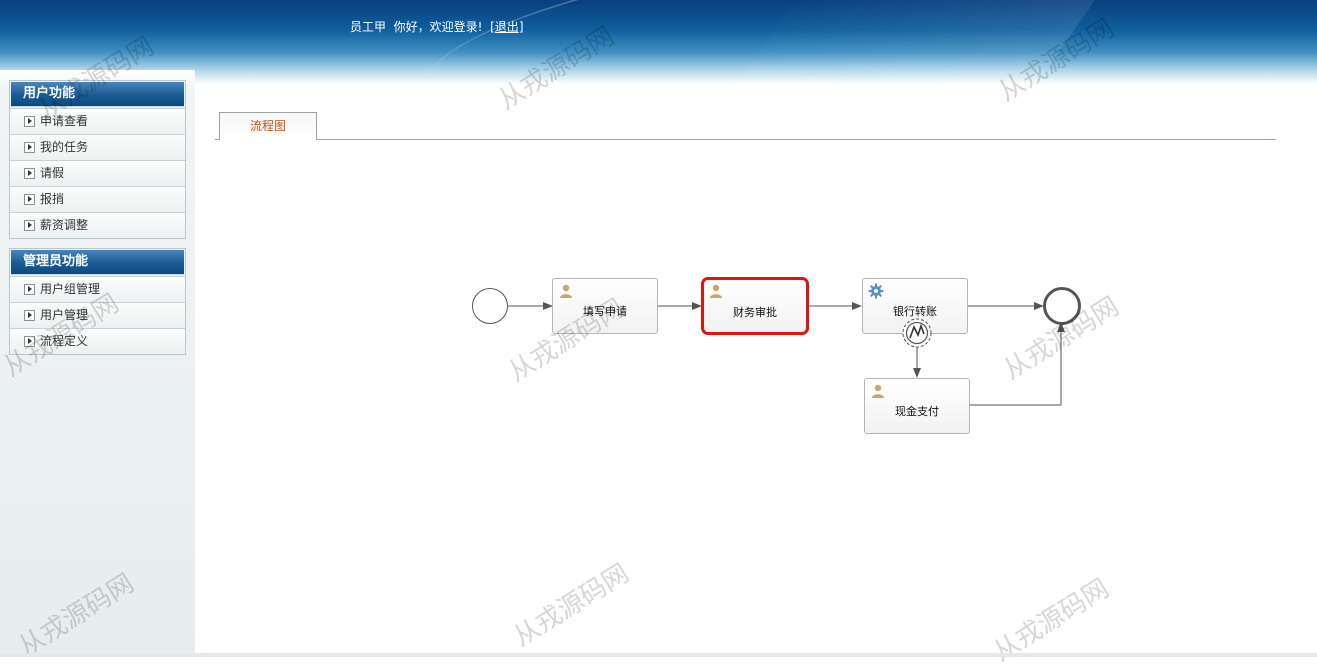  What do you see at coordinates (658, 655) in the screenshot?
I see `bottom-border` at bounding box center [658, 655].